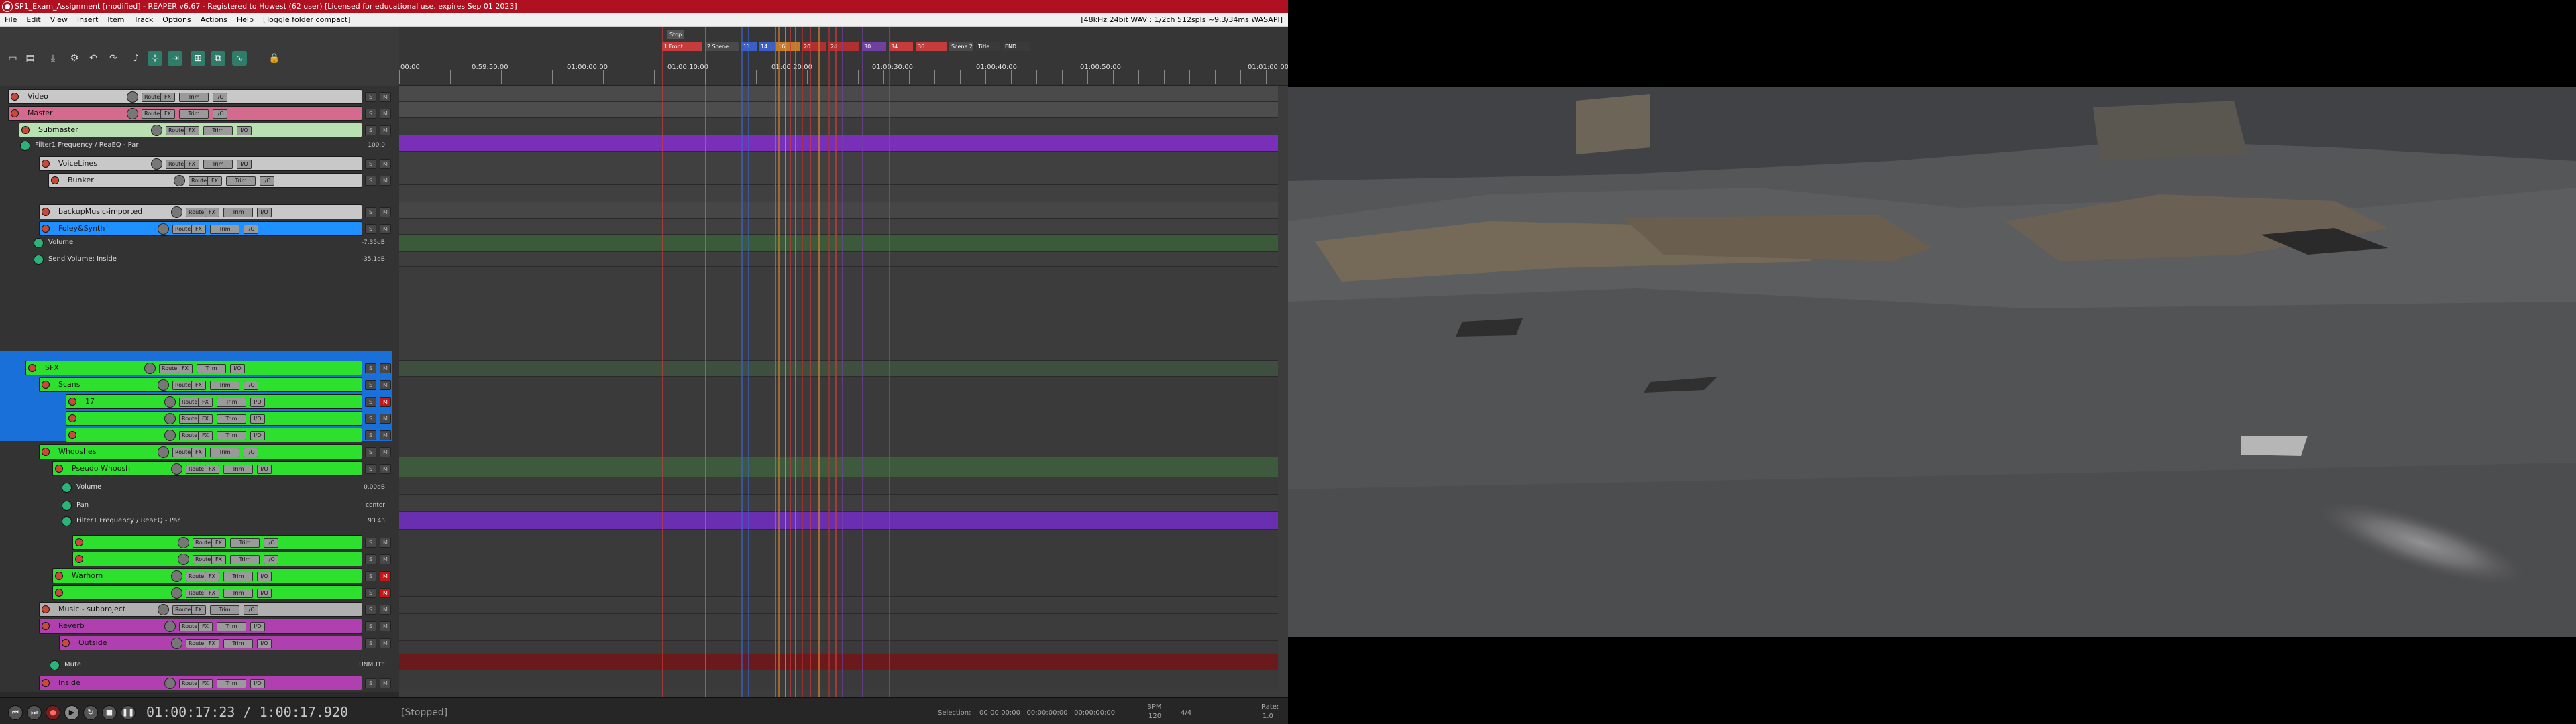 This screenshot has width=2576, height=724. What do you see at coordinates (74, 58) in the screenshot?
I see `settings-icon: ⚙` at bounding box center [74, 58].